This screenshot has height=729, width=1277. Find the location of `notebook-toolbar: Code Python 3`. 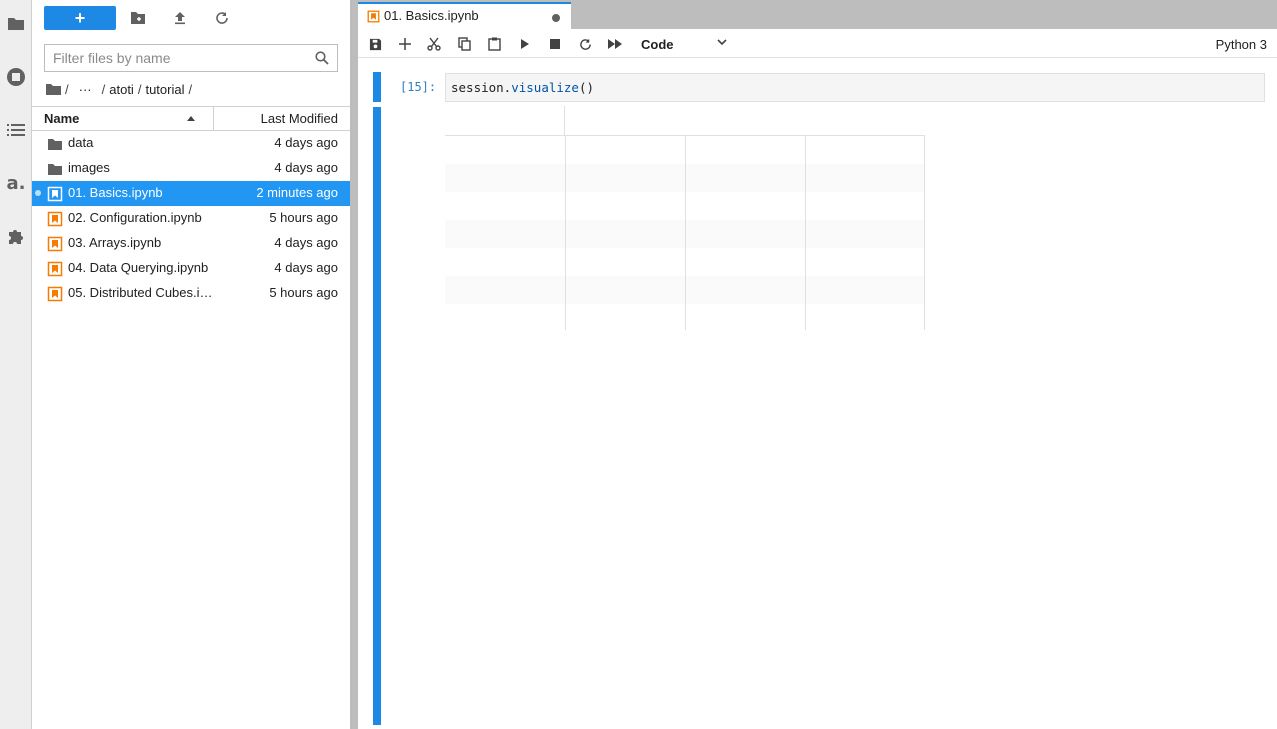

notebook-toolbar: Code Python 3 is located at coordinates (817, 43).